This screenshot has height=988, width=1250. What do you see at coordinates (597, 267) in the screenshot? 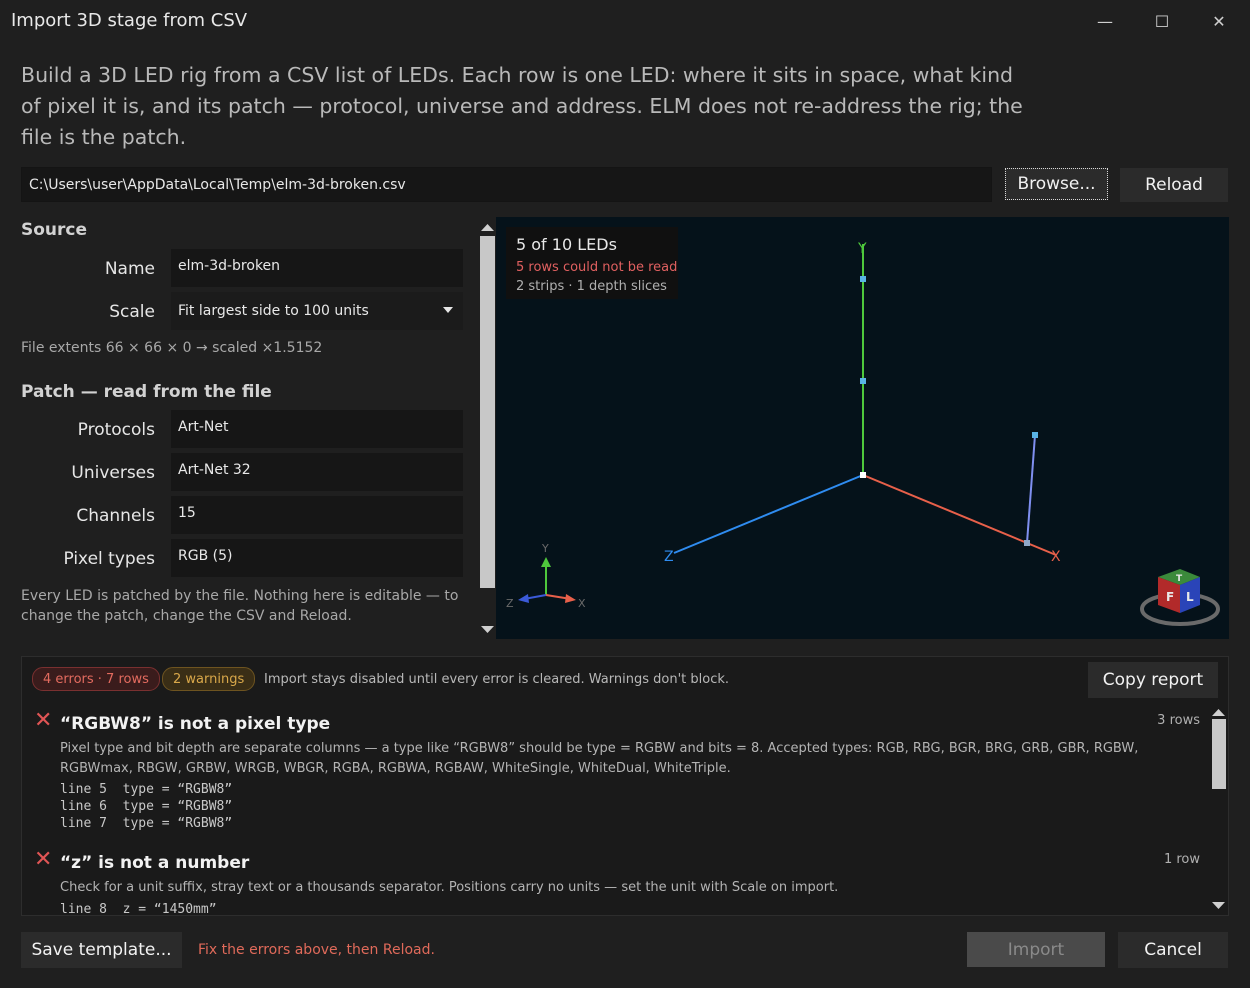
I see `unread-rows: 5 rows could not be read` at bounding box center [597, 267].